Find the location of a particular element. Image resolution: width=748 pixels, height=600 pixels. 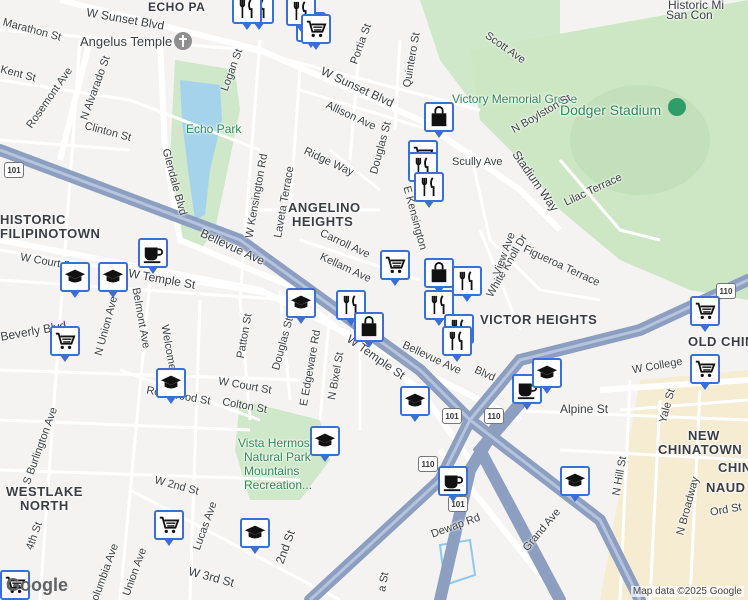

westlake-label-2: NORTH is located at coordinates (44, 505).